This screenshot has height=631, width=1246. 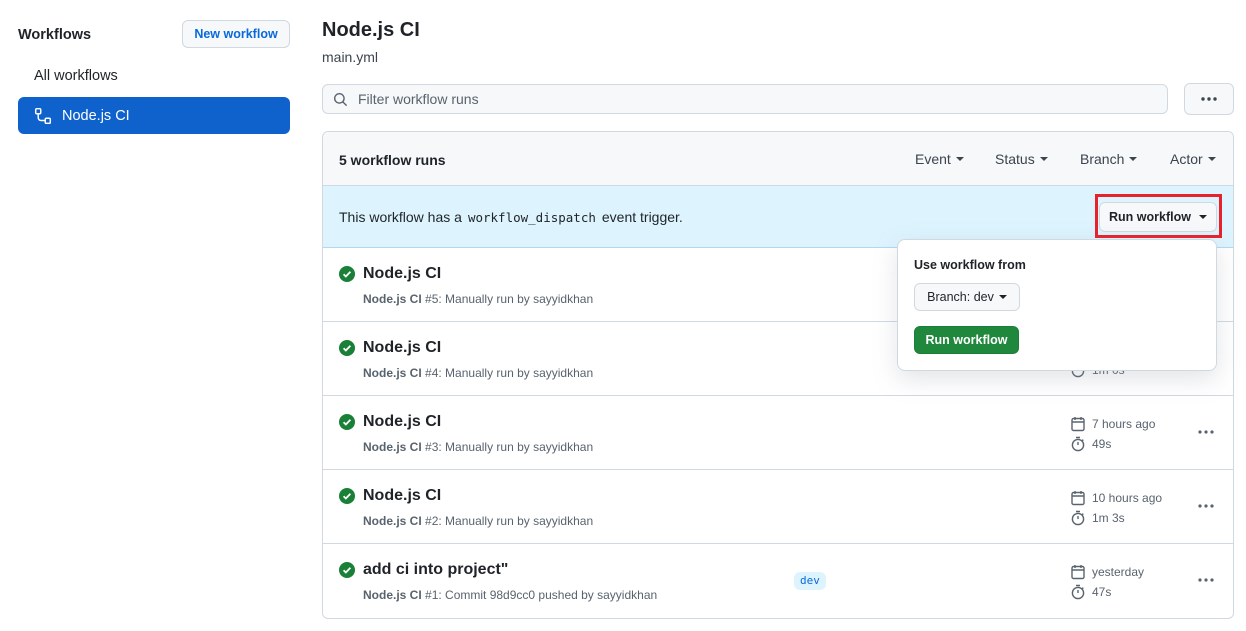 I want to click on run-duration: 47s, so click(x=1090, y=592).